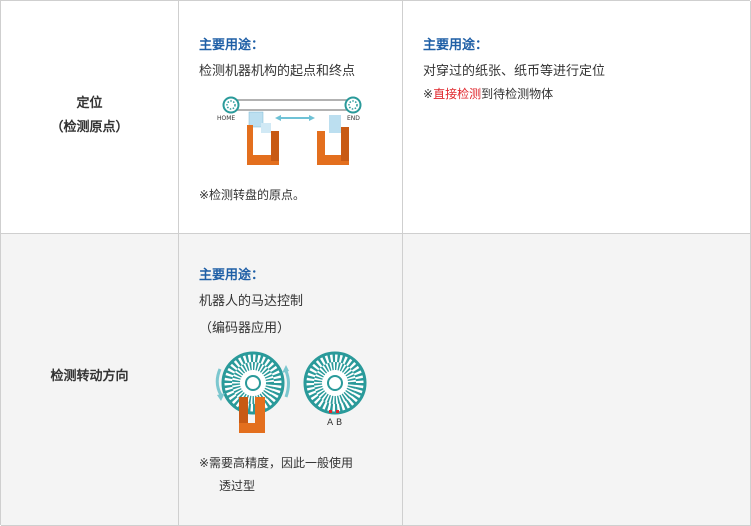  What do you see at coordinates (276, 463) in the screenshot?
I see `cell-note-line1: ※需要高精度，因此一般使用` at bounding box center [276, 463].